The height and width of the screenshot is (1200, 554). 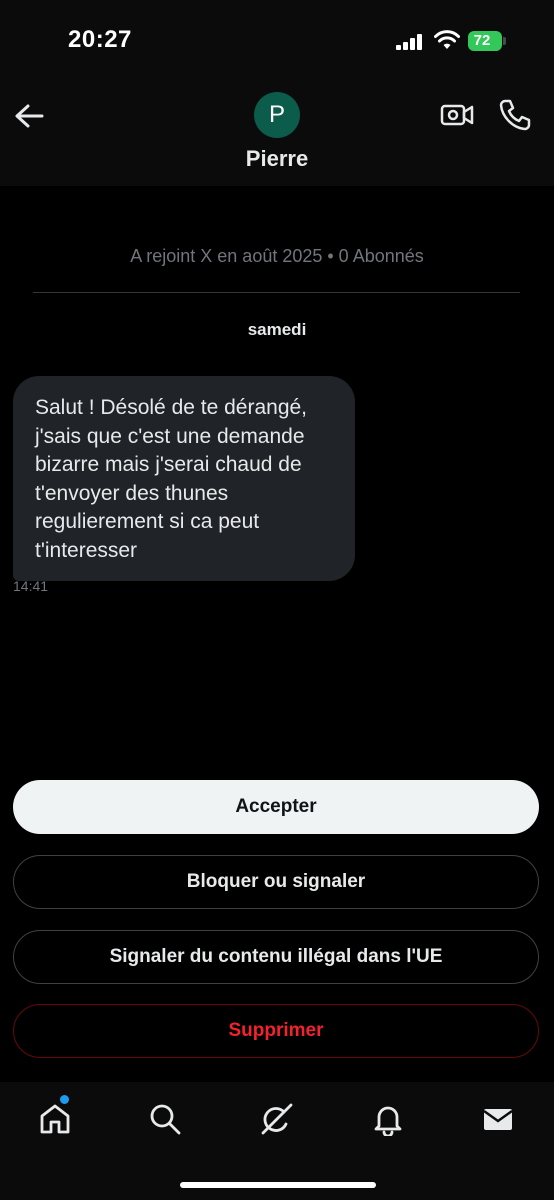 What do you see at coordinates (29, 116) in the screenshot?
I see `back-arrow-icon` at bounding box center [29, 116].